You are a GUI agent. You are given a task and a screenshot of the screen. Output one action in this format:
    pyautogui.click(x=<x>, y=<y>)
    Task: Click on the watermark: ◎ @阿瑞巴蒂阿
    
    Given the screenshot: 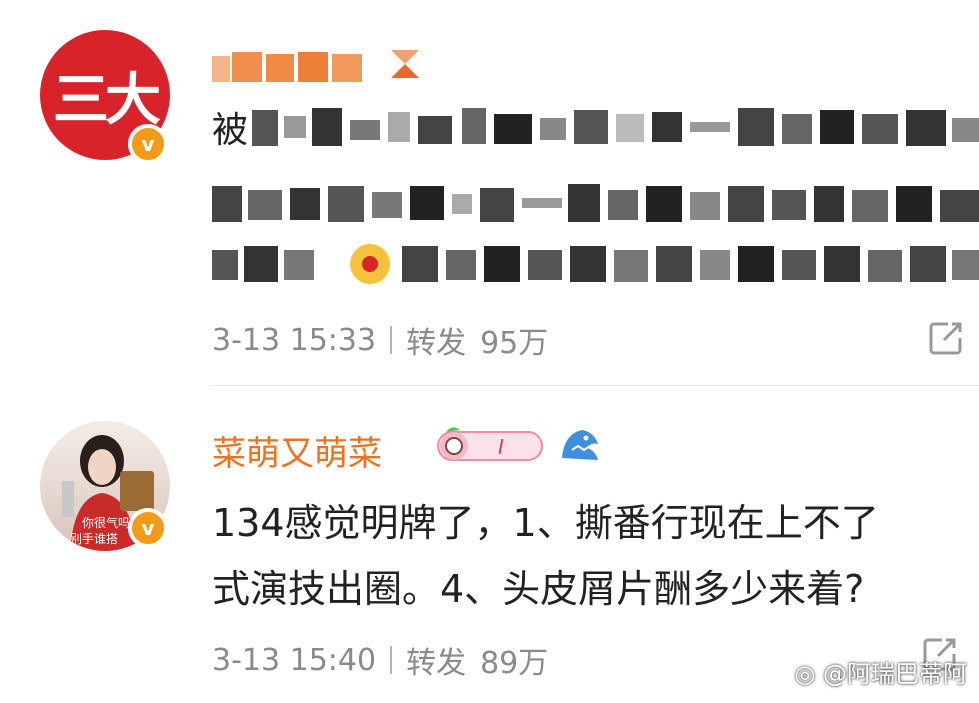 What is the action you would take?
    pyautogui.click(x=880, y=671)
    